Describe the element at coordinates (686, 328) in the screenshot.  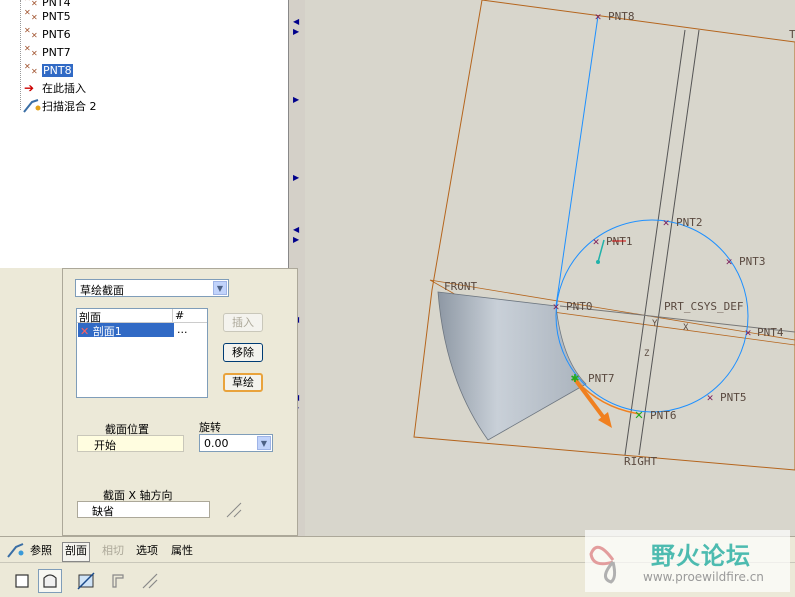
I see `csys-x-label: X` at that location.